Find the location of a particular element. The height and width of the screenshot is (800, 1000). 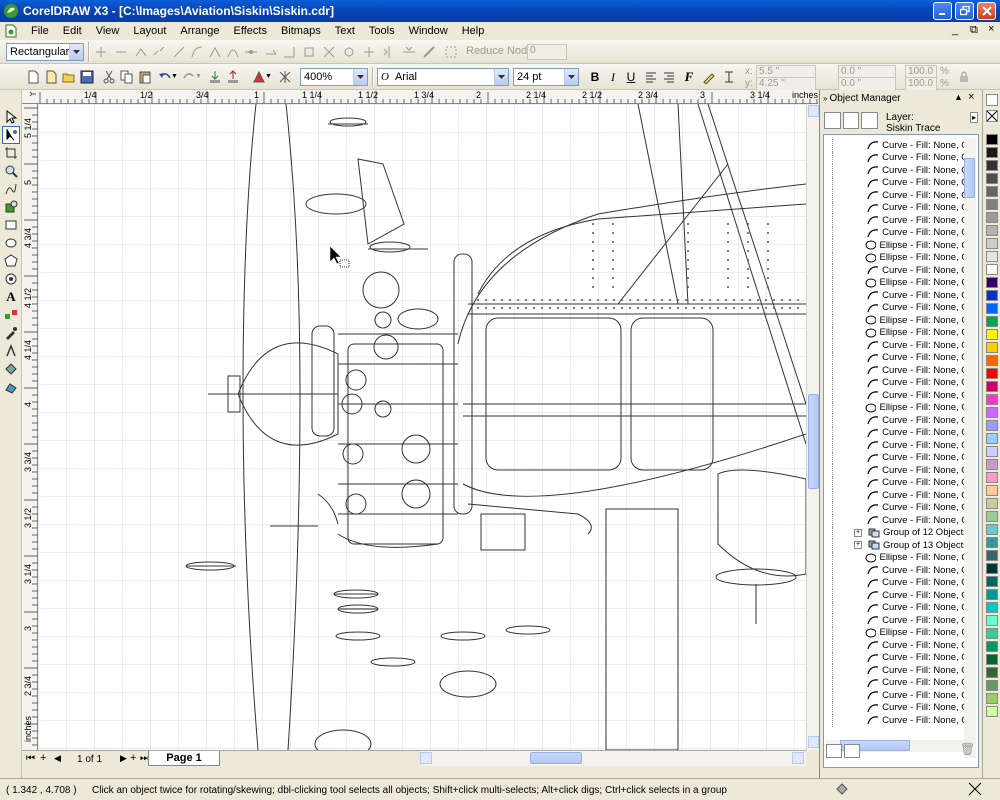

y-position-input: 4.25 " is located at coordinates (786, 84).